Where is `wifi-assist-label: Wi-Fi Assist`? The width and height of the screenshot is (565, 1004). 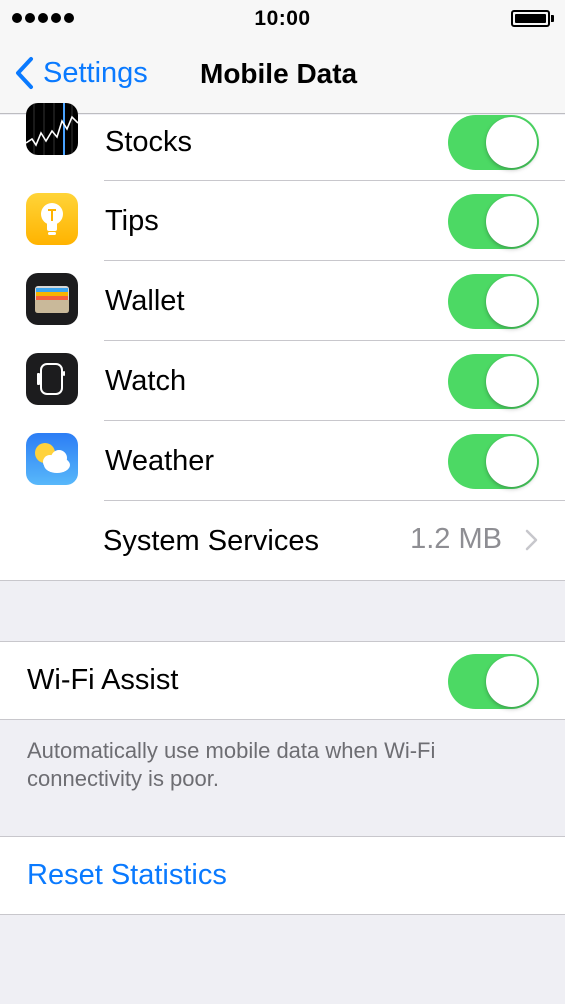 wifi-assist-label: Wi-Fi Assist is located at coordinates (103, 680).